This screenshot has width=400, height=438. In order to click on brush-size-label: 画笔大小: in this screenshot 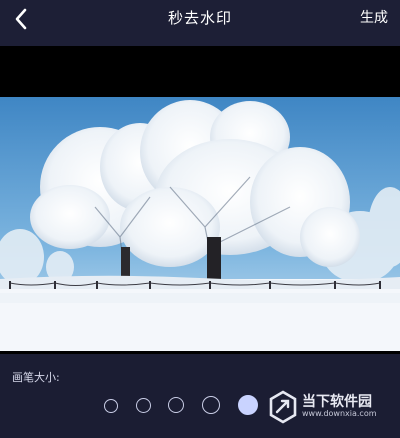, I will do `click(36, 377)`.